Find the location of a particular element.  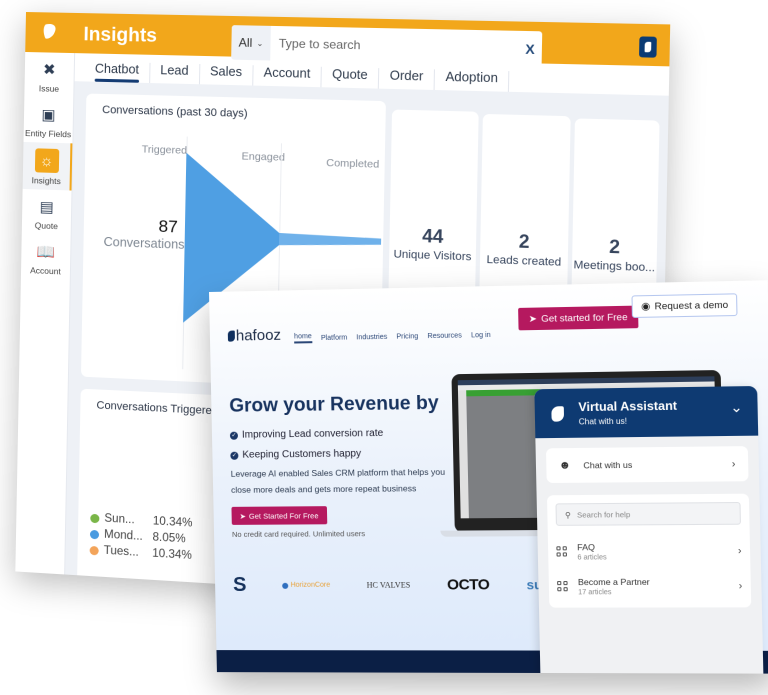

request-demo-button: ◉ Request a demo is located at coordinates (685, 306).